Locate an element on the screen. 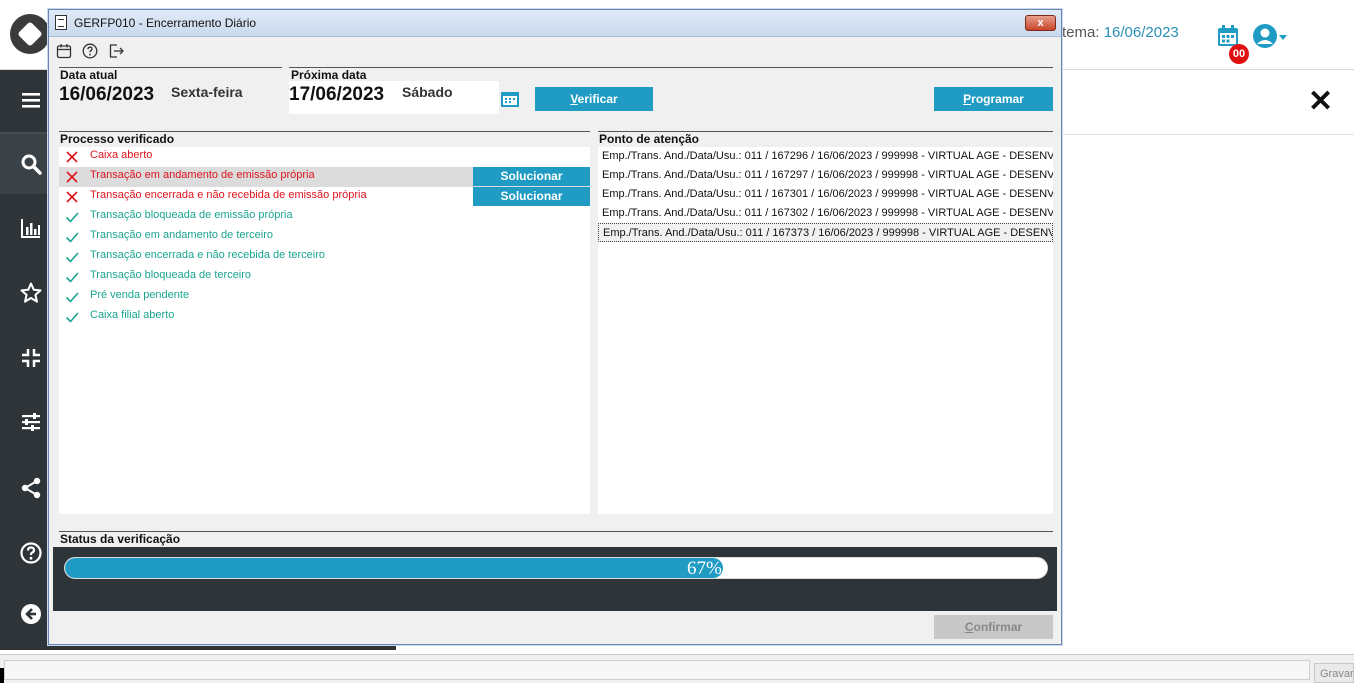 The height and width of the screenshot is (683, 1354). system-date: tema: 16/06/2023 is located at coordinates (1120, 32).